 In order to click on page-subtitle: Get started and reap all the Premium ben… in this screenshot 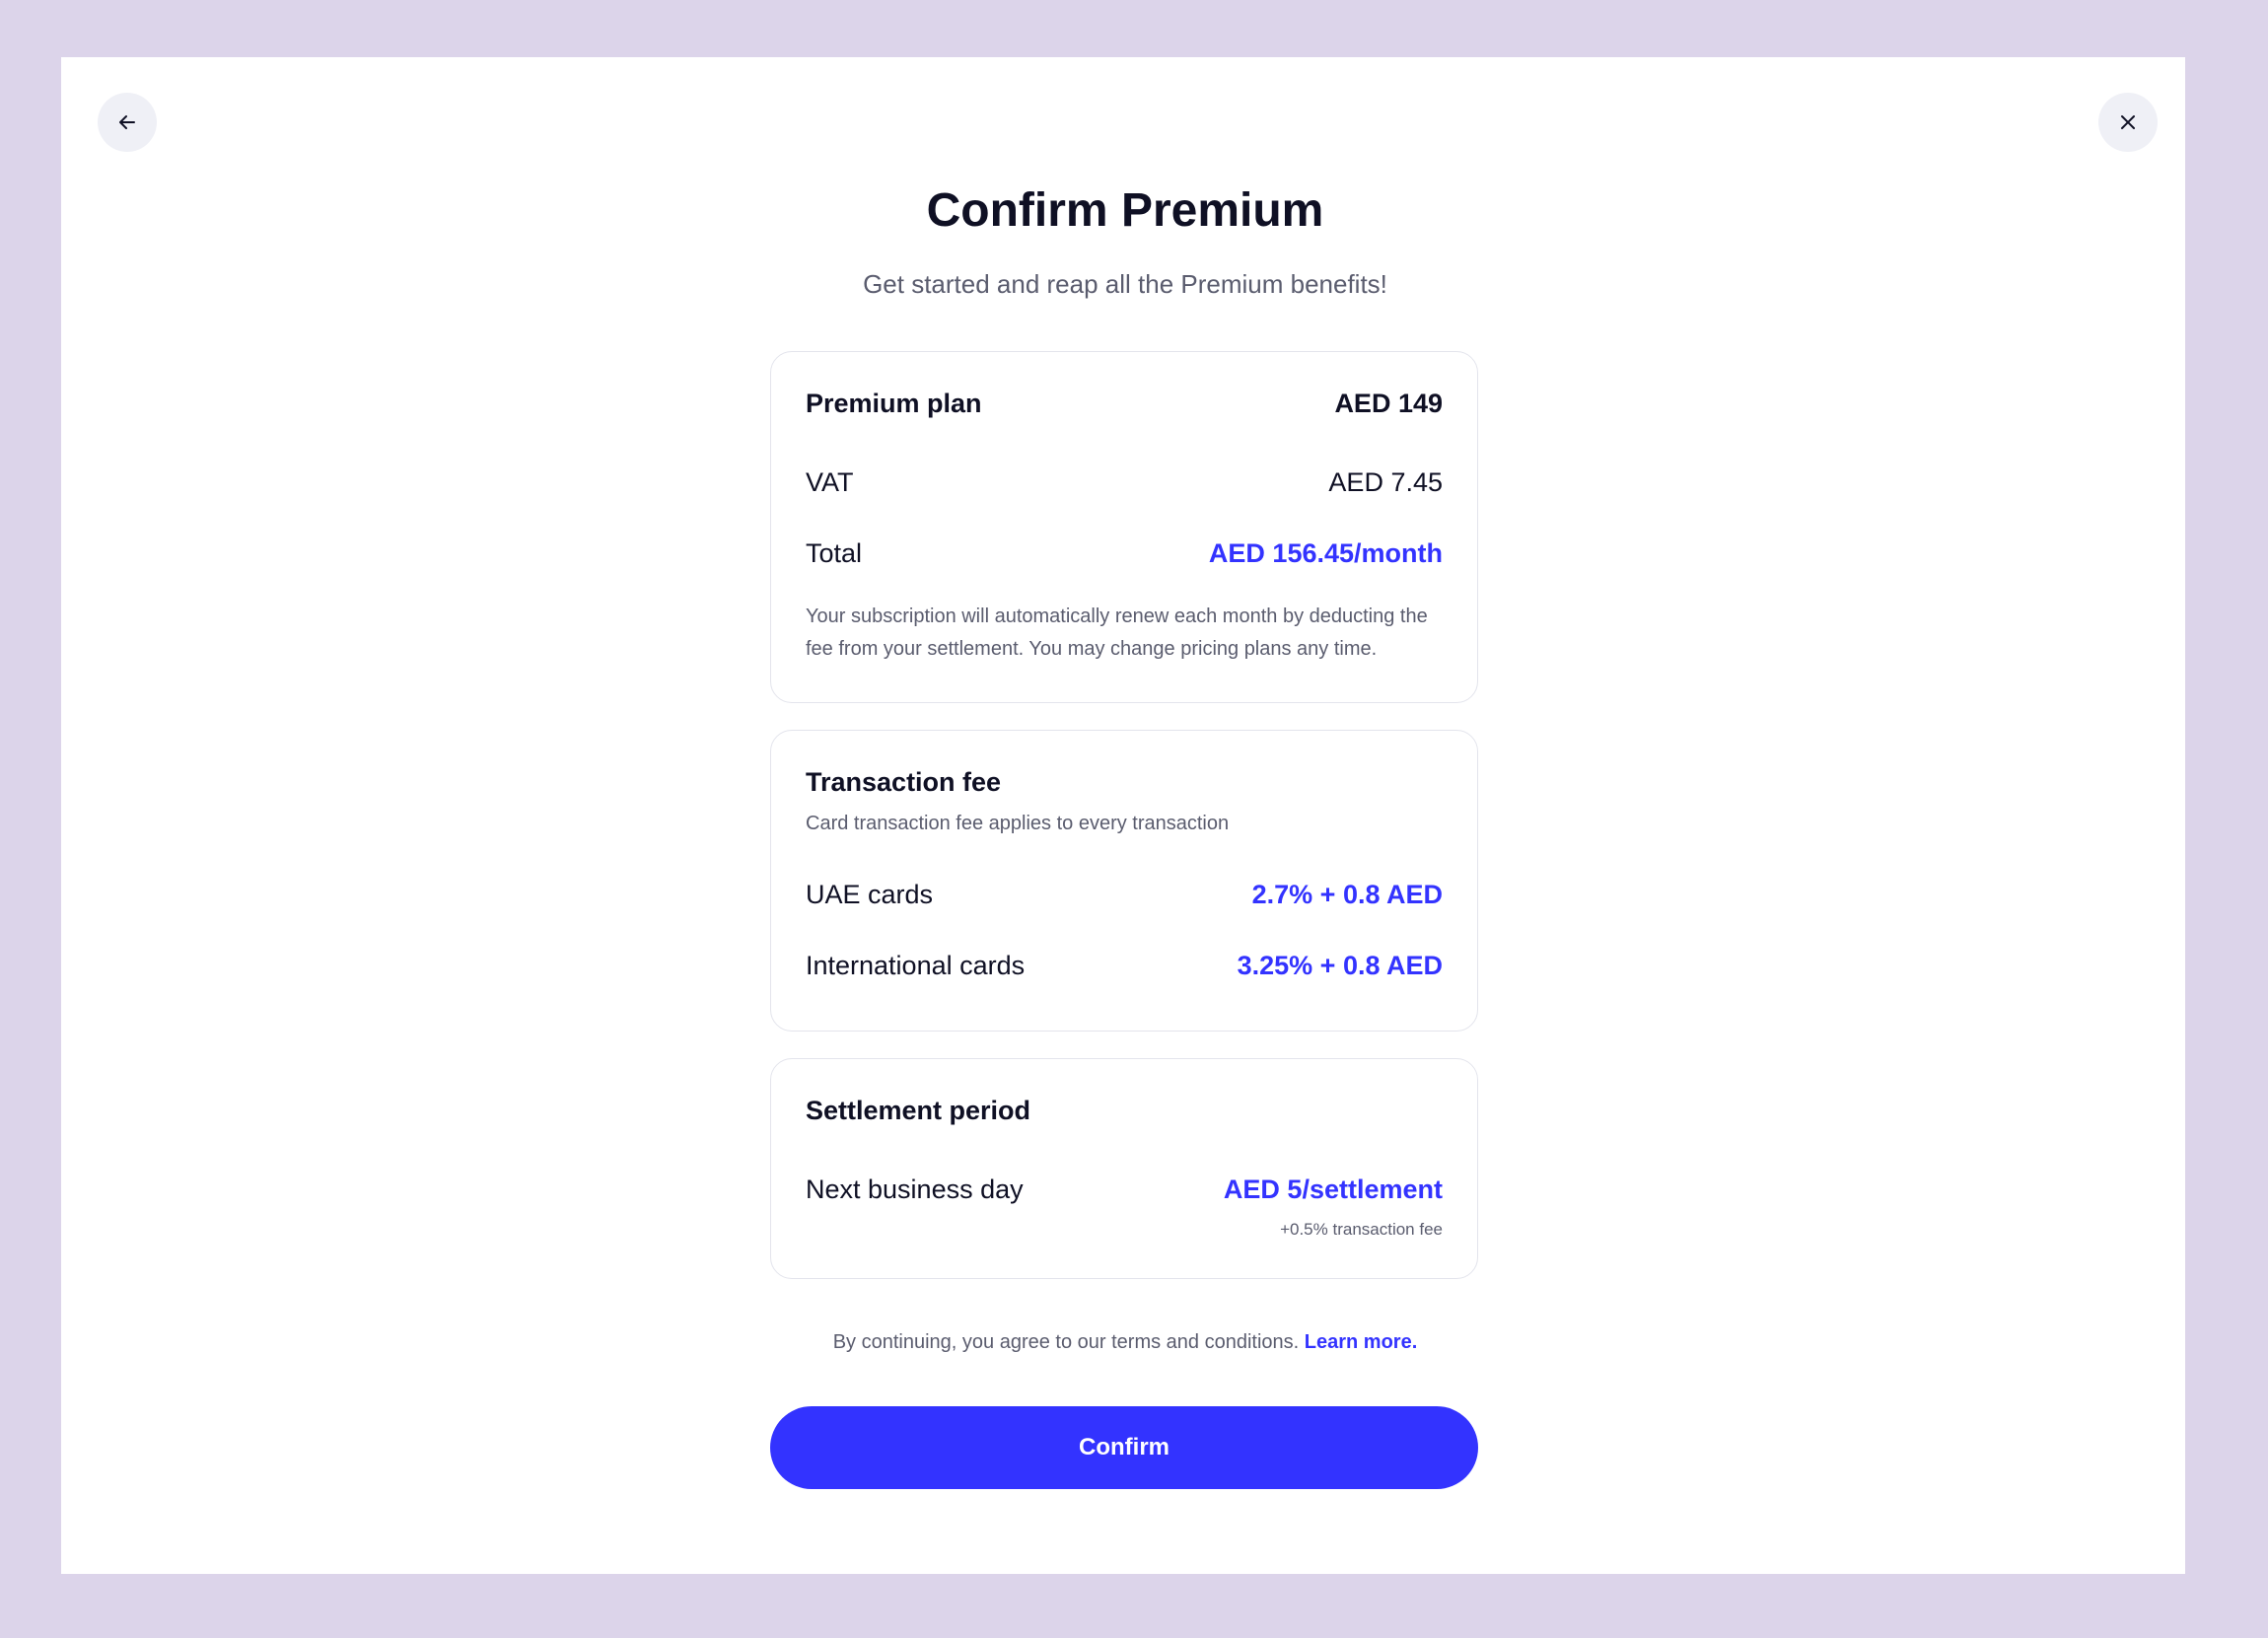, I will do `click(1125, 284)`.